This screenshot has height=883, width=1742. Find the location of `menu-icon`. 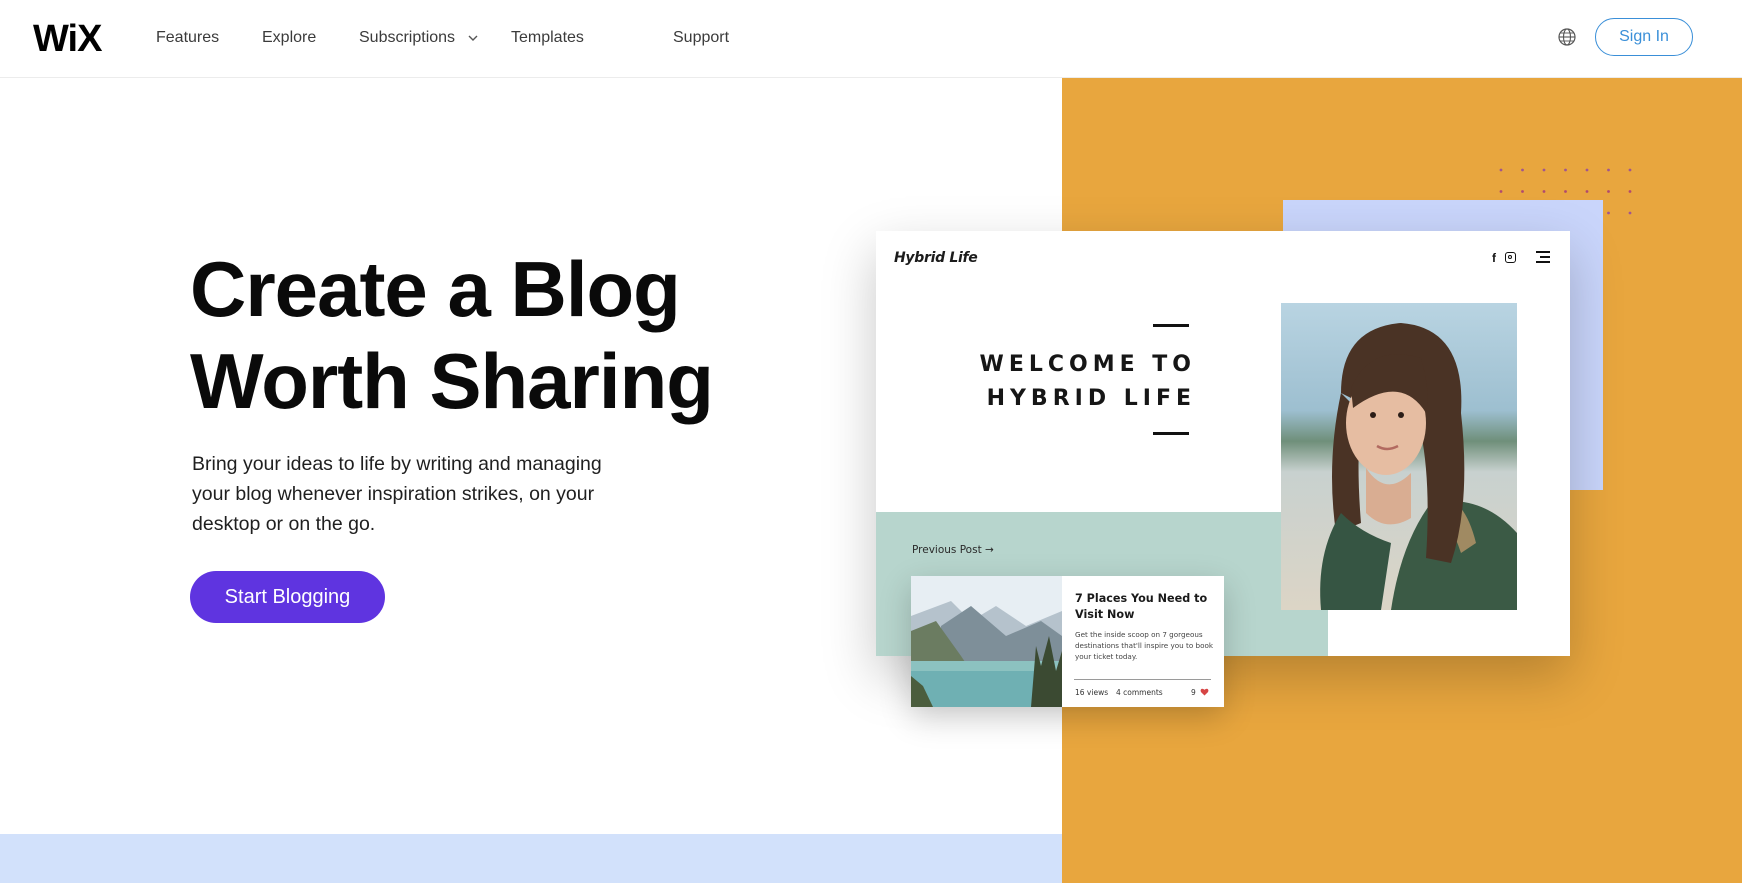

menu-icon is located at coordinates (1543, 257).